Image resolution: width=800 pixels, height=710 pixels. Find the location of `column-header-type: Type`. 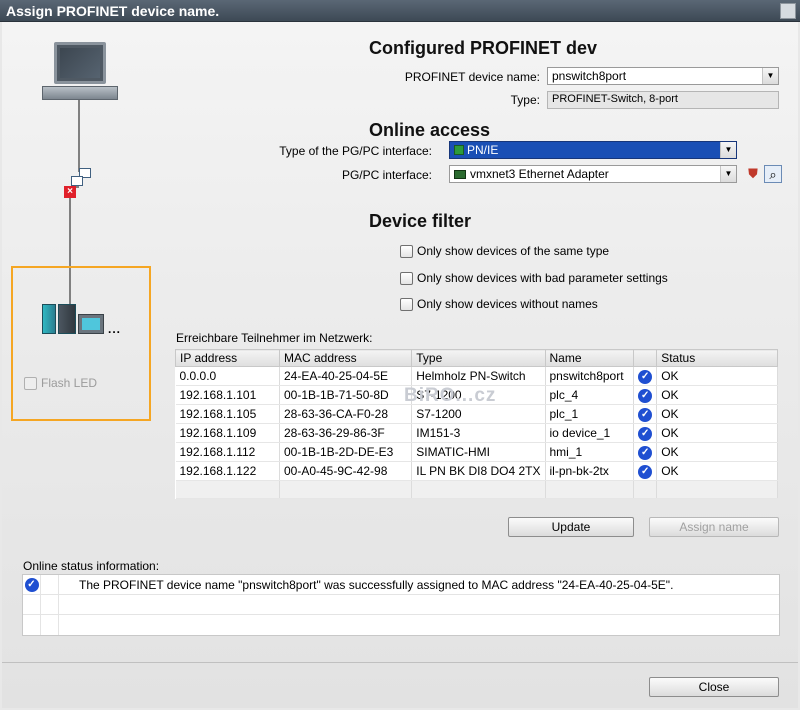

column-header-type: Type is located at coordinates (478, 358).